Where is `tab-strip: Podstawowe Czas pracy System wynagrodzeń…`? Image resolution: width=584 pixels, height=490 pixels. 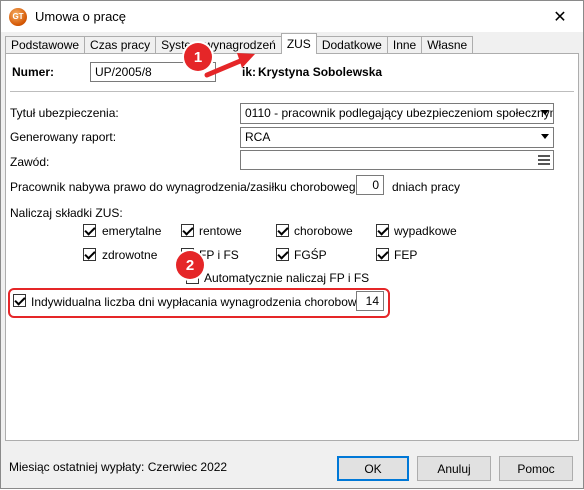
tab-strip: Podstawowe Czas pracy System wynagrodzeń… is located at coordinates (239, 43).